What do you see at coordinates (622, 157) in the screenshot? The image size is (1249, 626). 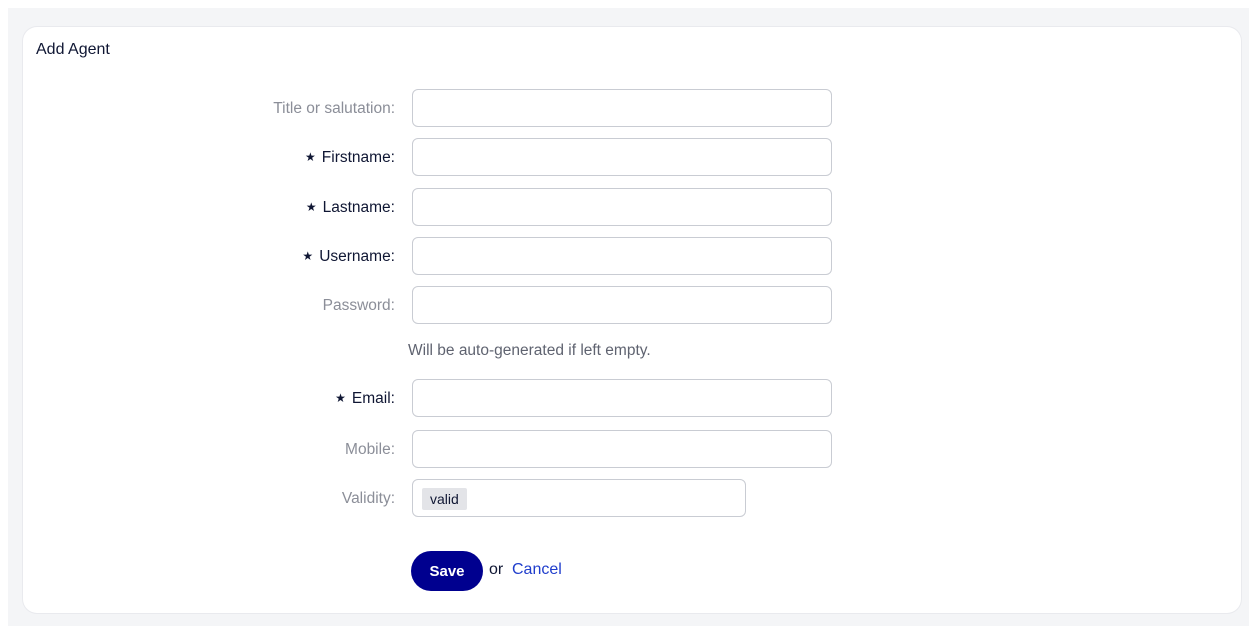 I see `firstname-input` at bounding box center [622, 157].